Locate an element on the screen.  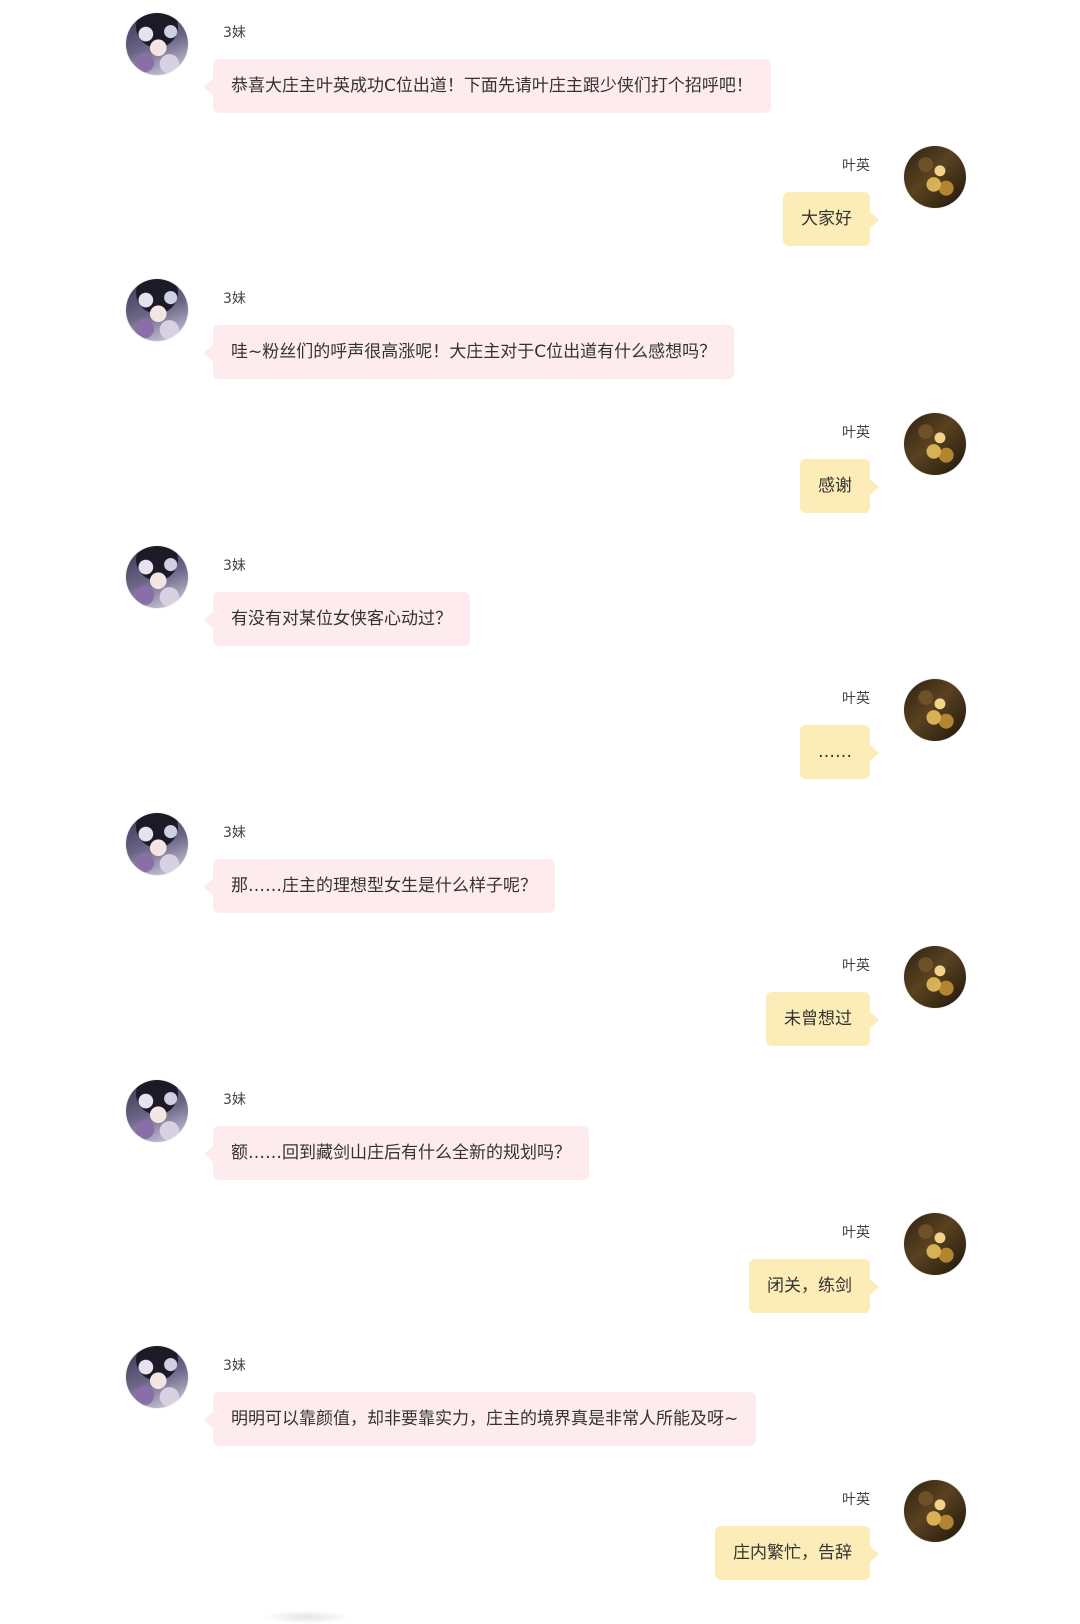
message-row: 叶英 感谢 is located at coordinates (540, 473).